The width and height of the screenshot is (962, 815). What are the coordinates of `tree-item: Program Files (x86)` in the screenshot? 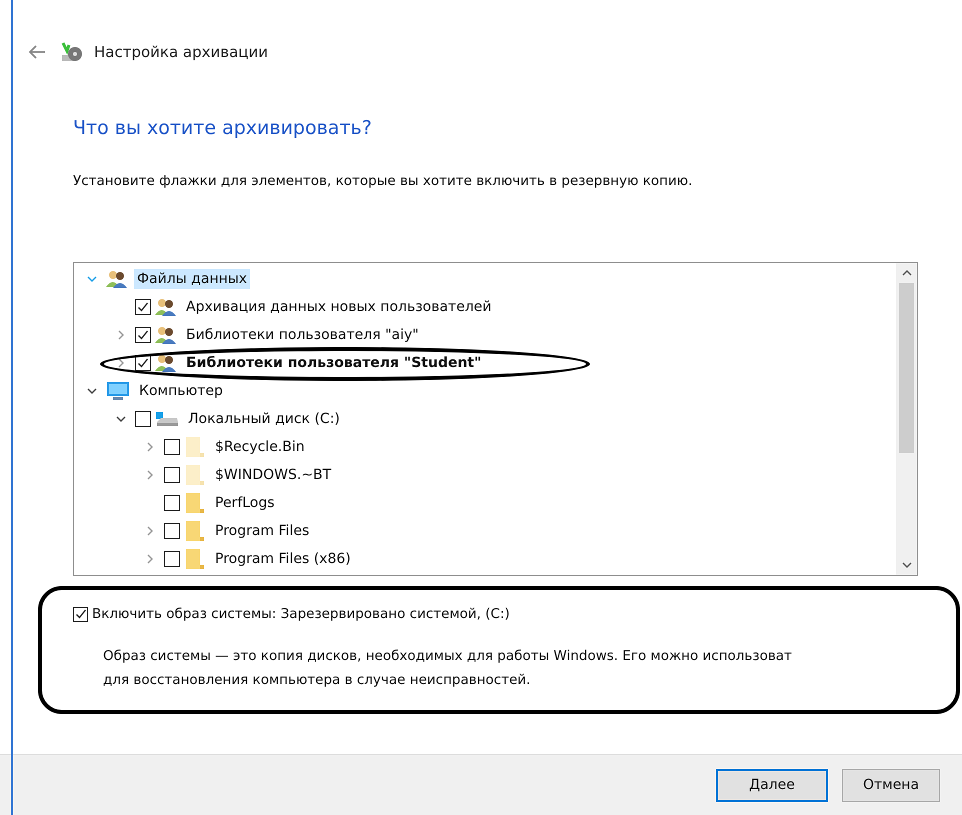 It's located at (283, 559).